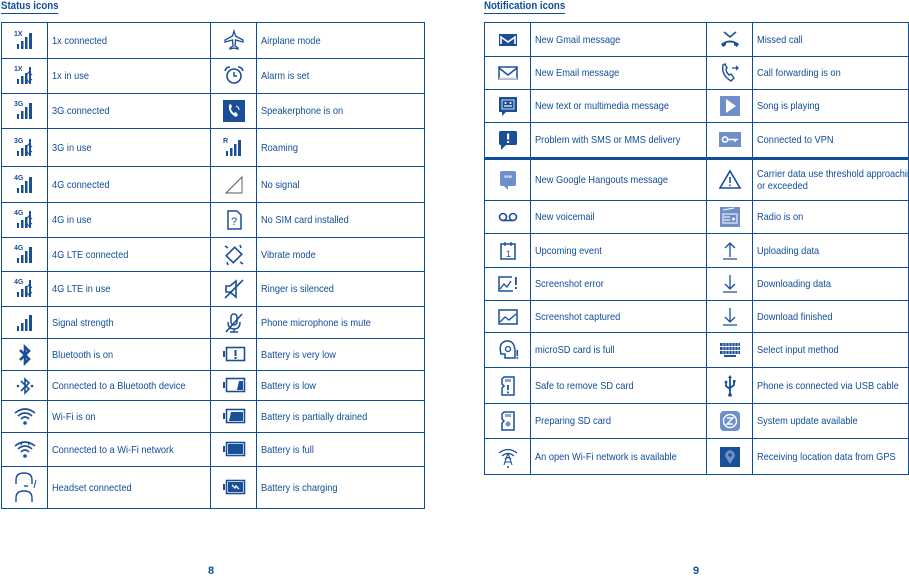  I want to click on icon-description: Airplane mode, so click(340, 40).